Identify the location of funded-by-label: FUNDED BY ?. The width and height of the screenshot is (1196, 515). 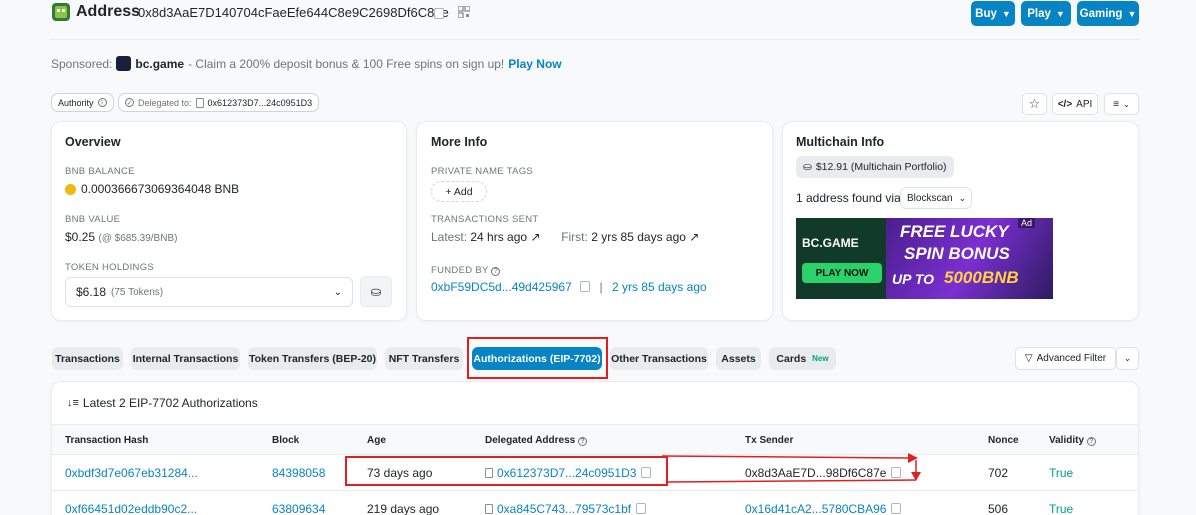
(466, 270).